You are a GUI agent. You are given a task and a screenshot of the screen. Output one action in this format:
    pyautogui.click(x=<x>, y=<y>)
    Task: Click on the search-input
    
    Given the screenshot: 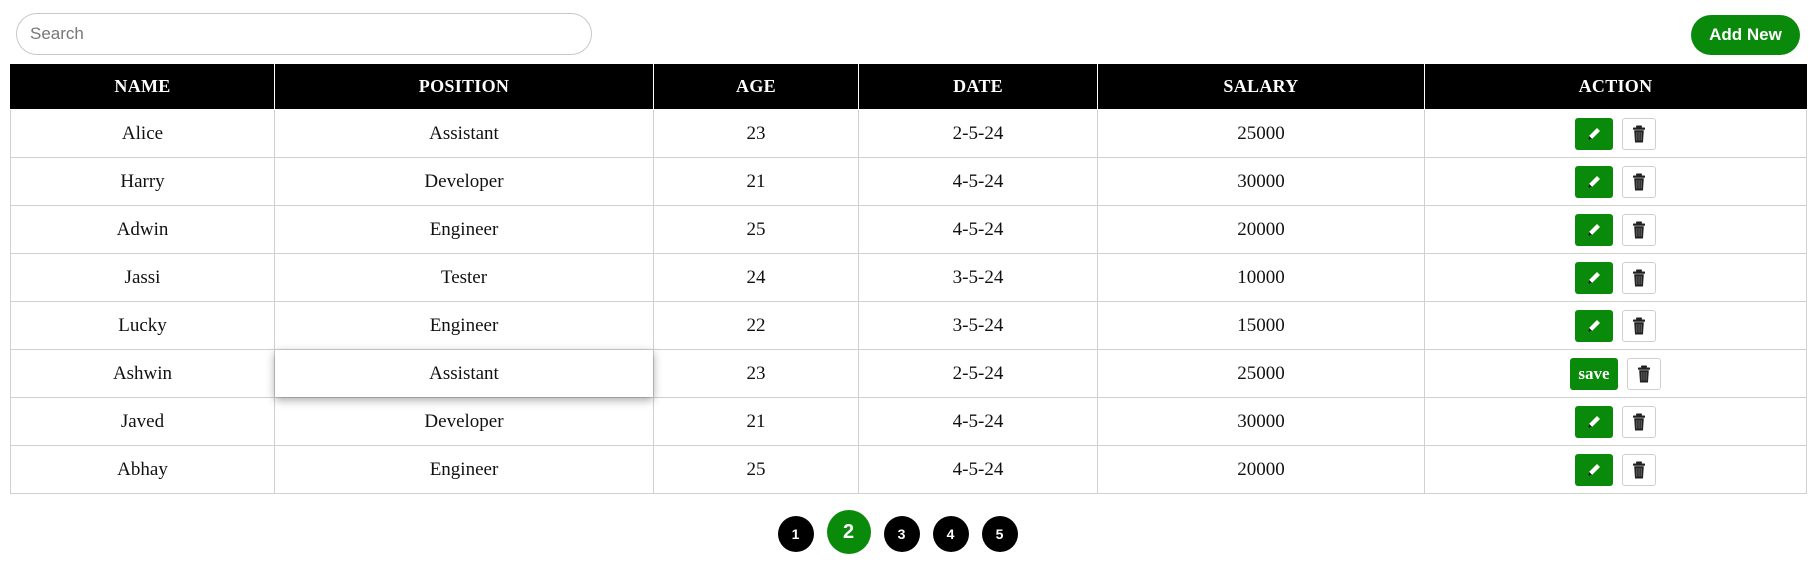 What is the action you would take?
    pyautogui.click(x=304, y=34)
    